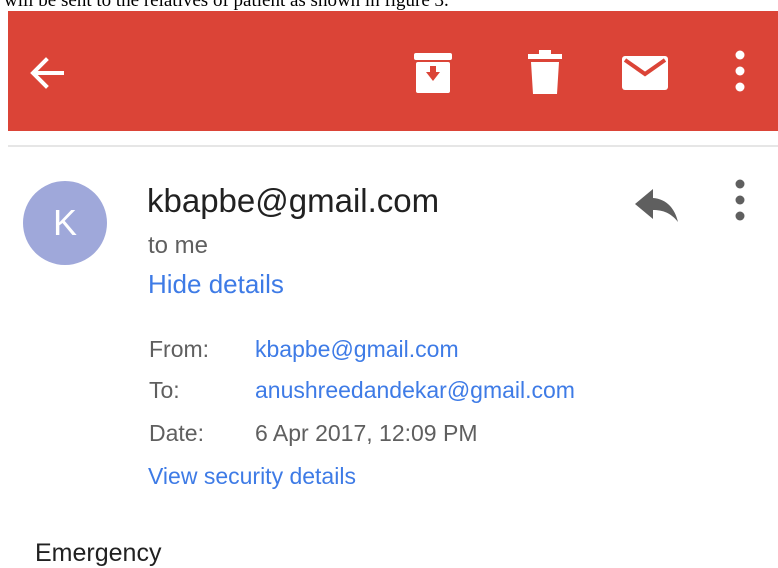 The width and height of the screenshot is (778, 568). I want to click on sender-email: kbapbe@gmail.com, so click(293, 200).